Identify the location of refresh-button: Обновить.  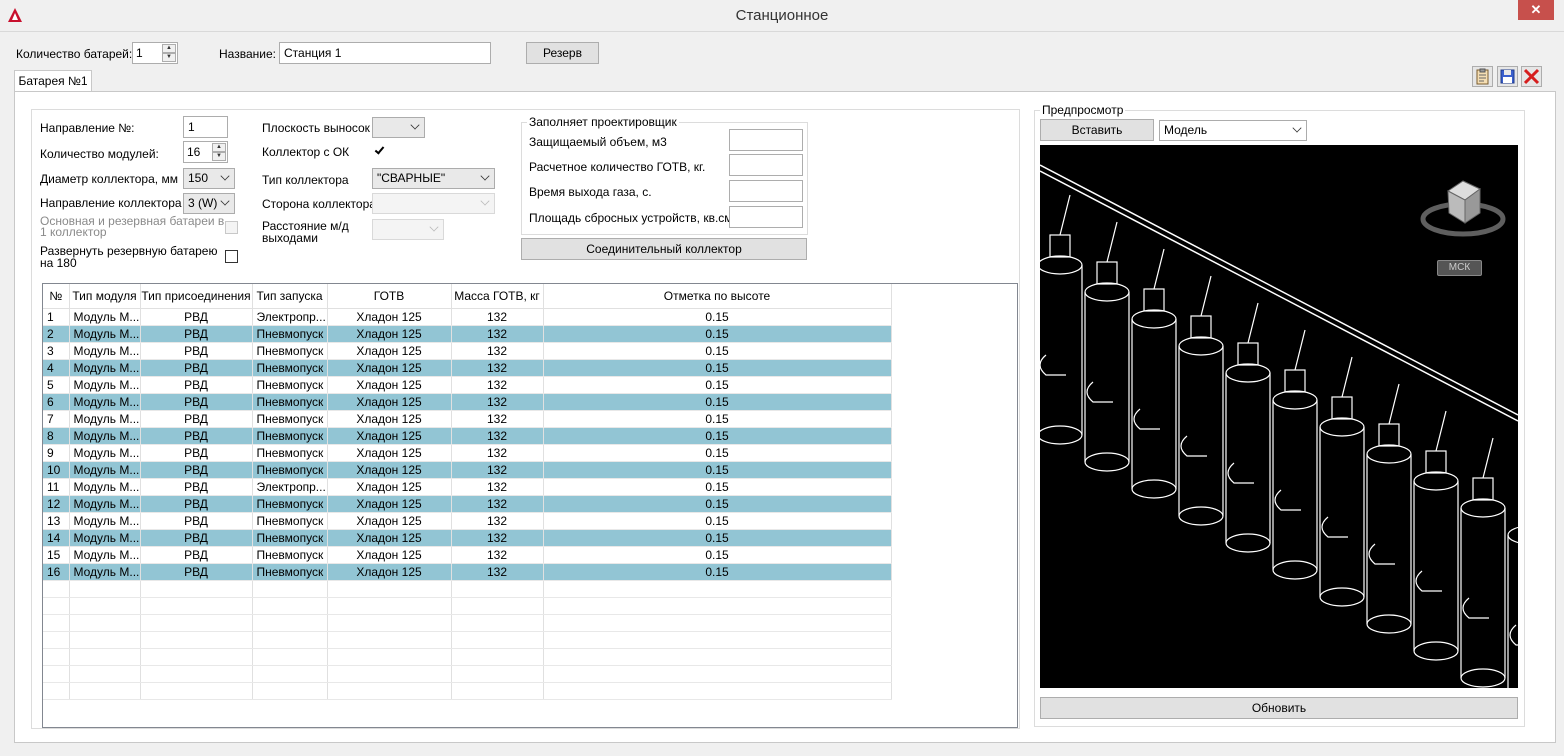
(1279, 708).